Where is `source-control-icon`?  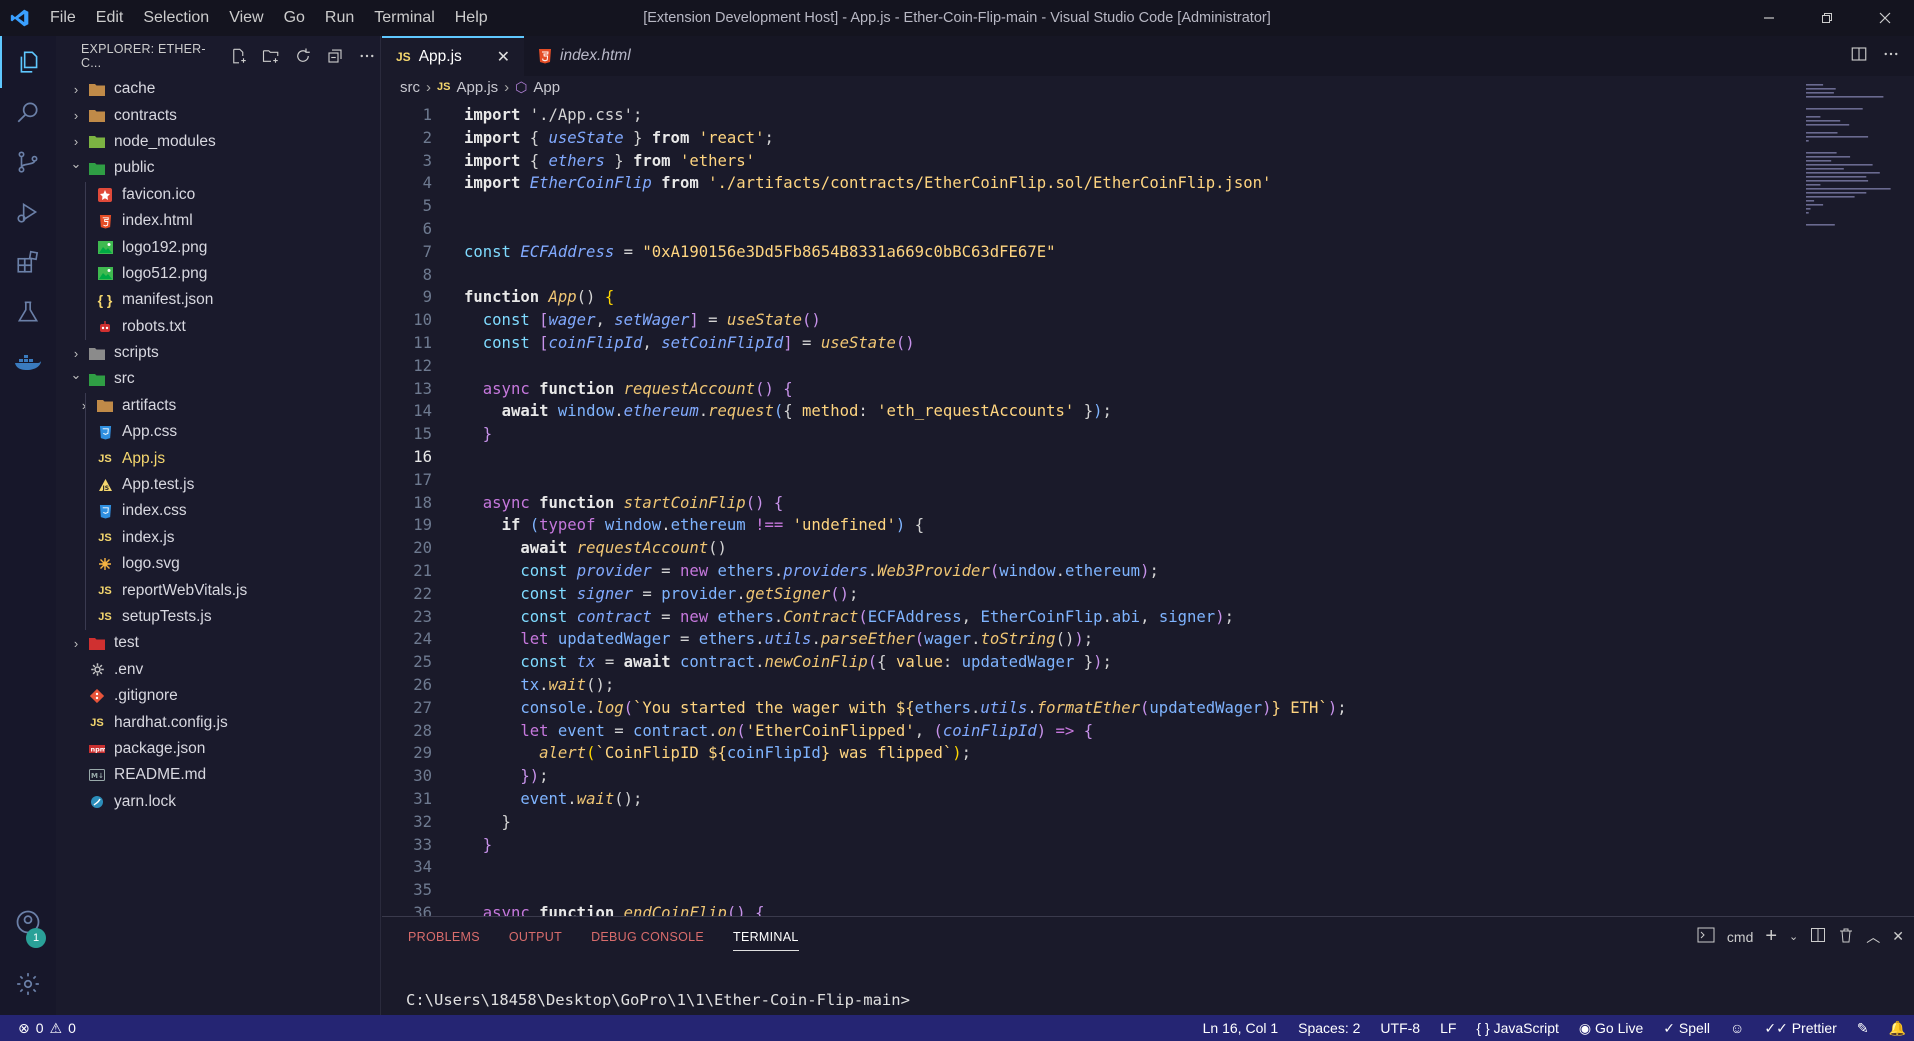
source-control-icon is located at coordinates (28, 162).